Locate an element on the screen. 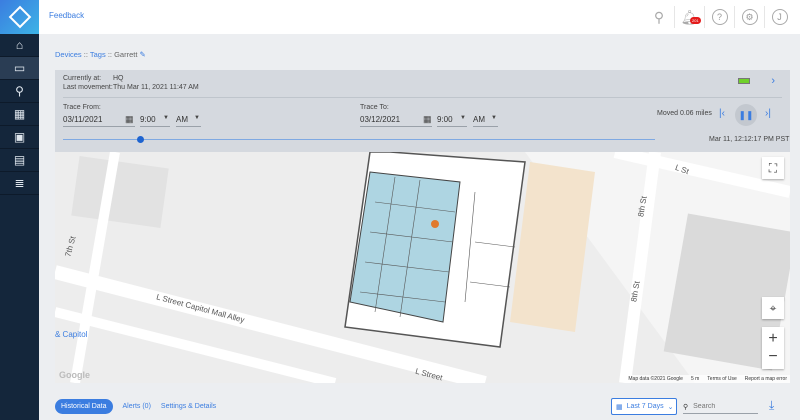  location-pin-icon: ⚲ is located at coordinates (19, 91).